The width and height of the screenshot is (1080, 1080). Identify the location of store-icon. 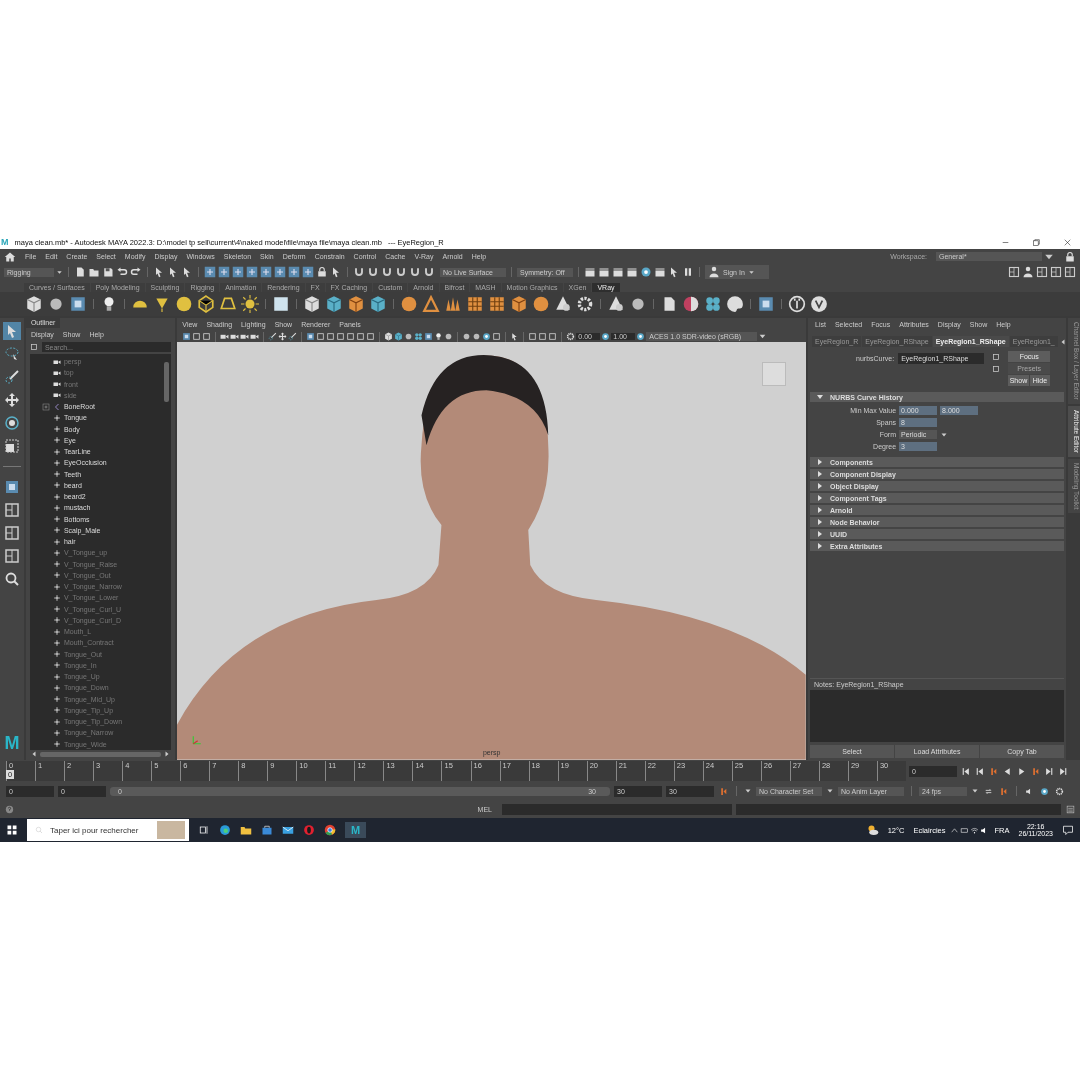
(267, 830).